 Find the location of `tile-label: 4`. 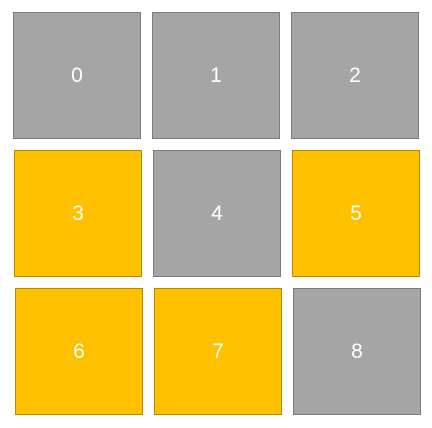

tile-label: 4 is located at coordinates (217, 213).